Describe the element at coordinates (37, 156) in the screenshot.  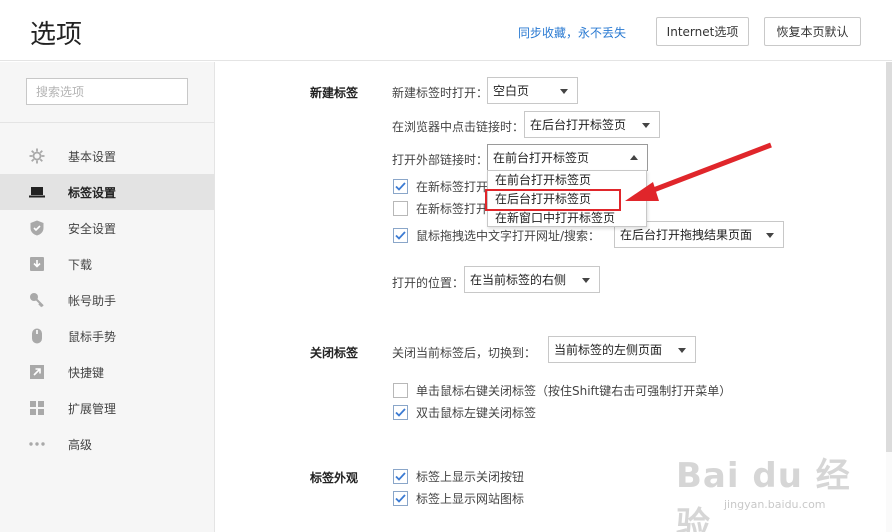
I see `gear-icon` at that location.